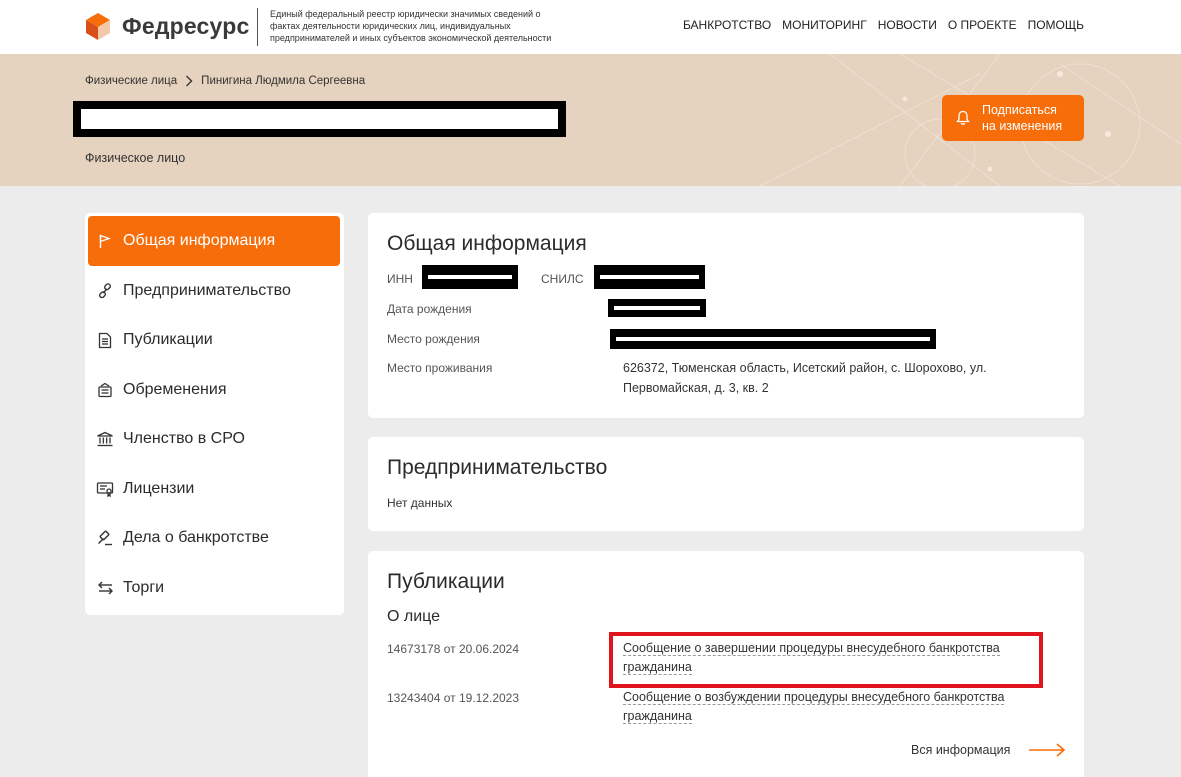 Image resolution: width=1181 pixels, height=777 pixels. What do you see at coordinates (727, 25) in the screenshot?
I see `nav-bankruptcy: БАНКРОТСТВО` at bounding box center [727, 25].